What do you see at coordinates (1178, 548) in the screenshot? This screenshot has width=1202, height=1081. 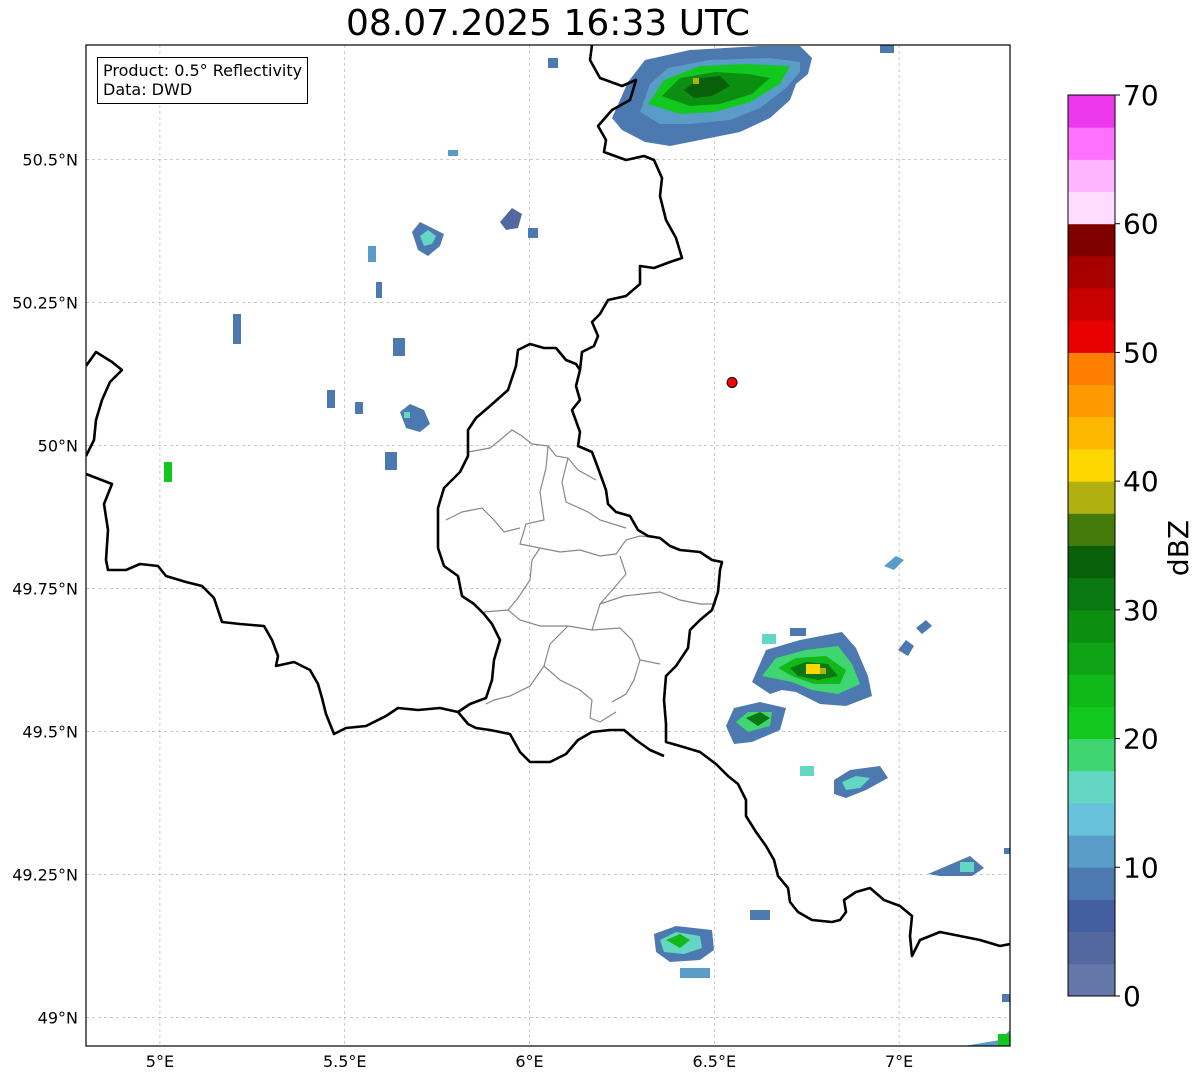 I see `colorbar-label: dBZ` at bounding box center [1178, 548].